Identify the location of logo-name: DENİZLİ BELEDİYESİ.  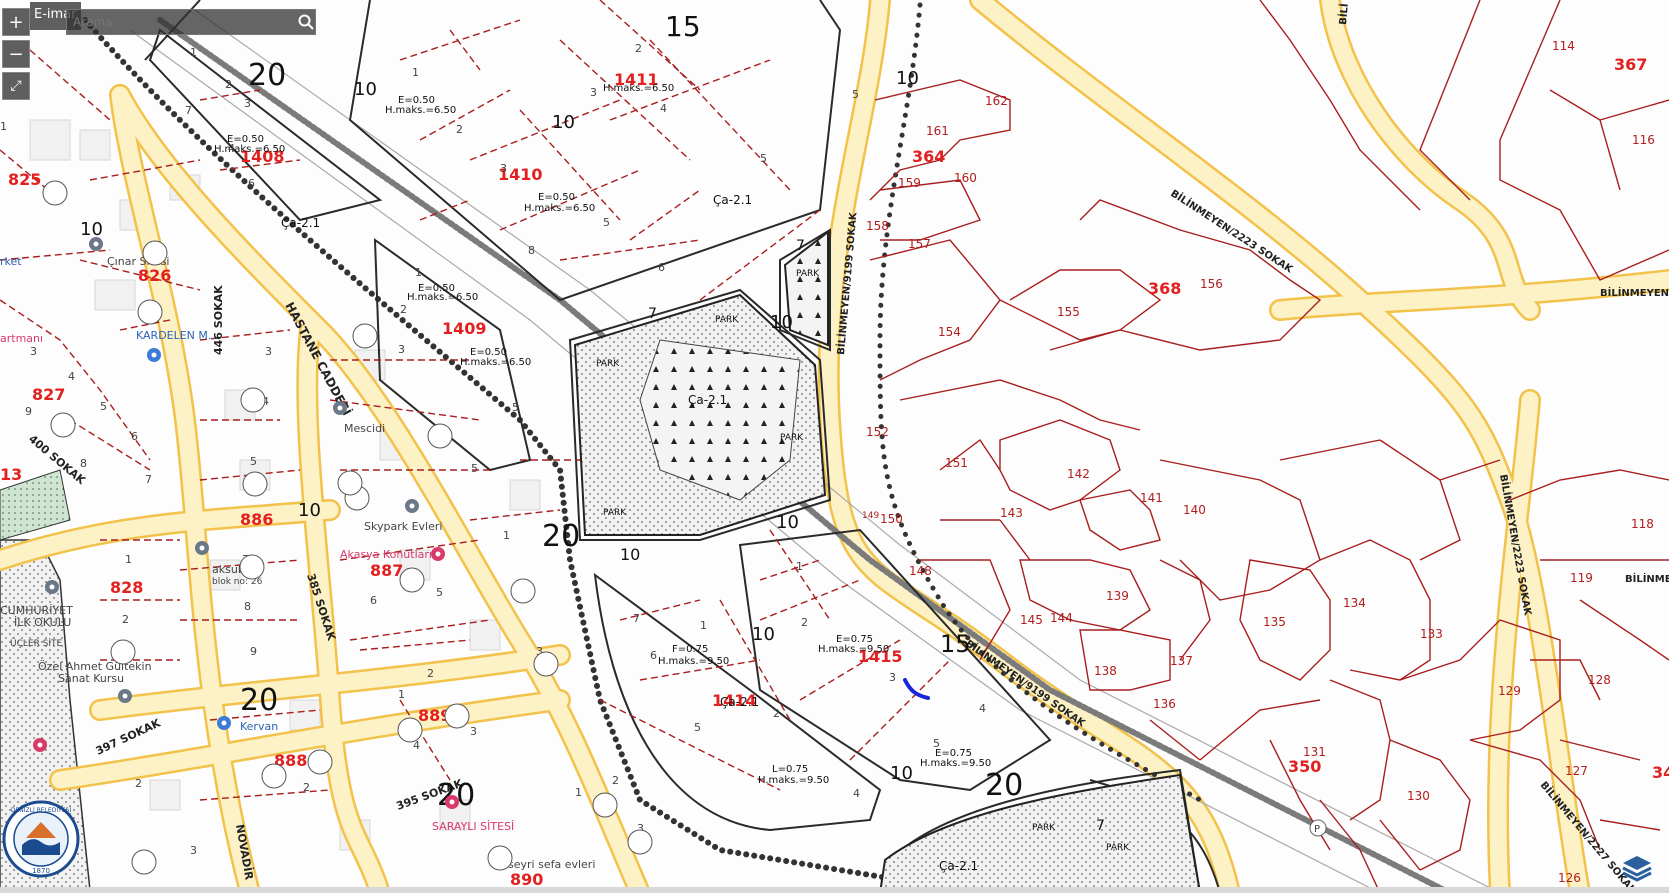
(41, 810).